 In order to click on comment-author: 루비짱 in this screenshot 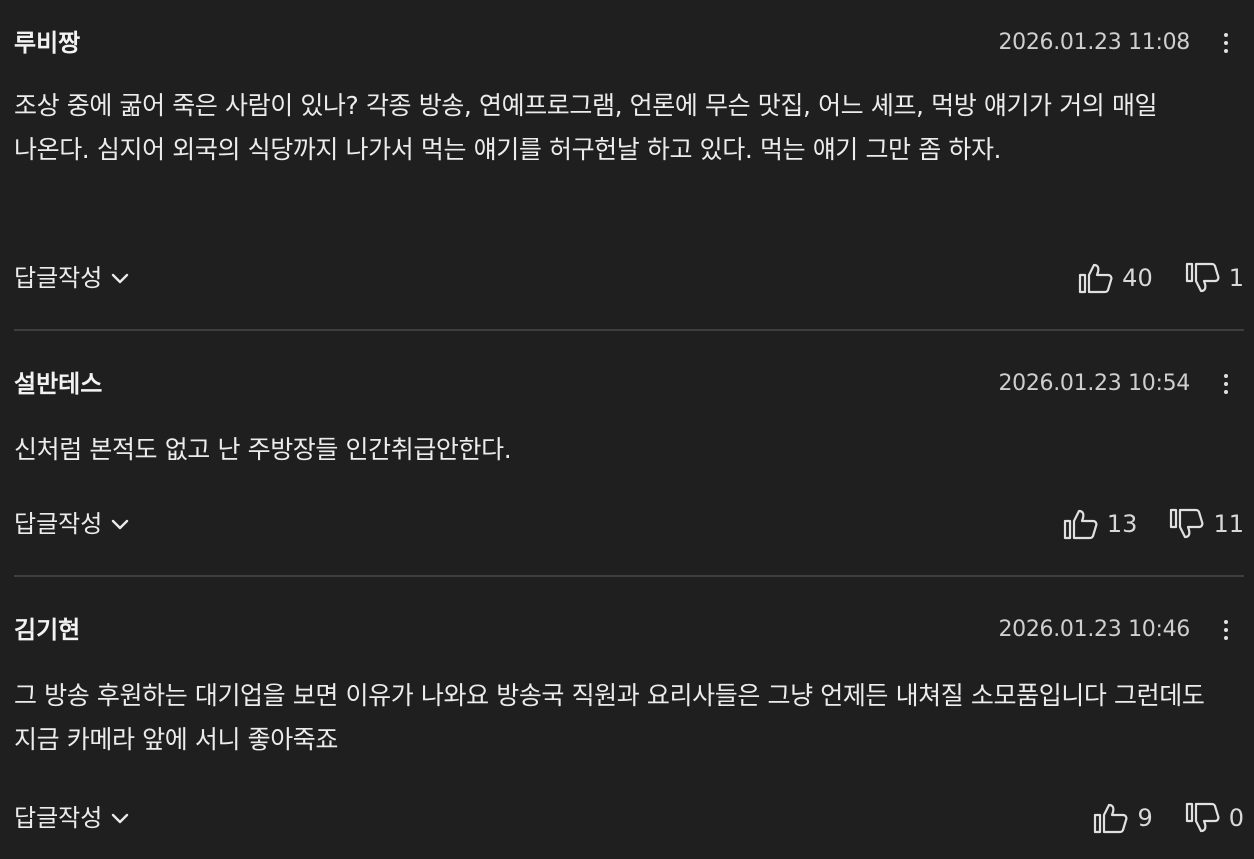, I will do `click(47, 43)`.